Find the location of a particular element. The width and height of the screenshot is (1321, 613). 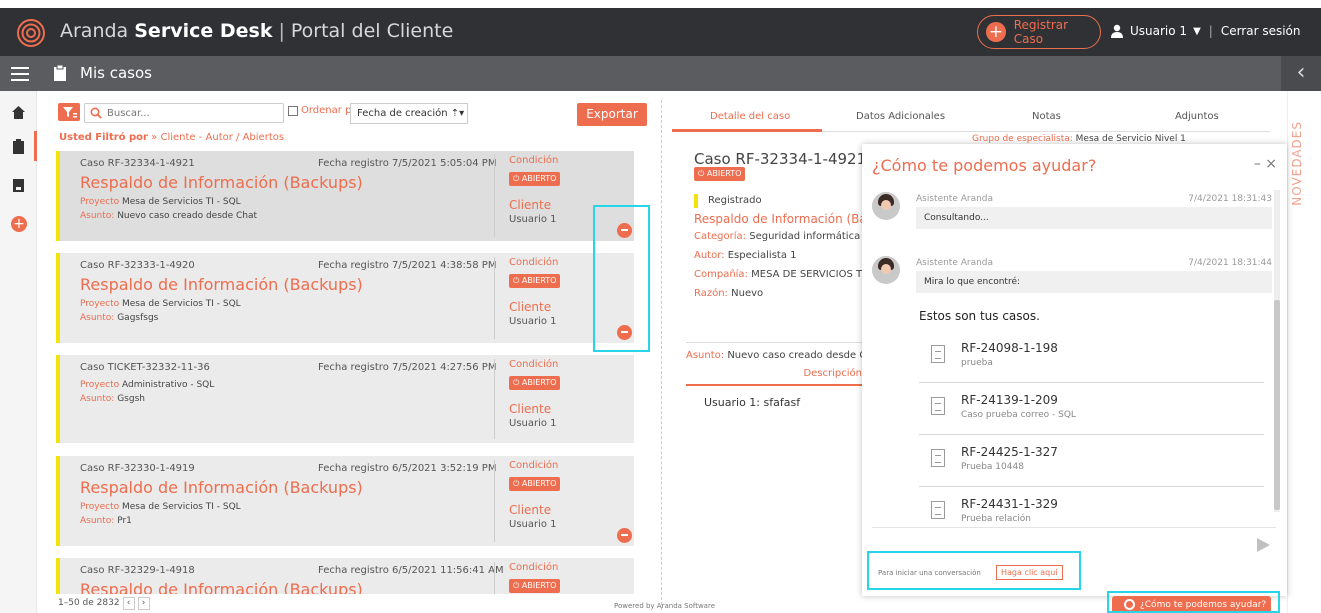

sort-select: Fecha de creación ⇡▾ is located at coordinates (409, 113).